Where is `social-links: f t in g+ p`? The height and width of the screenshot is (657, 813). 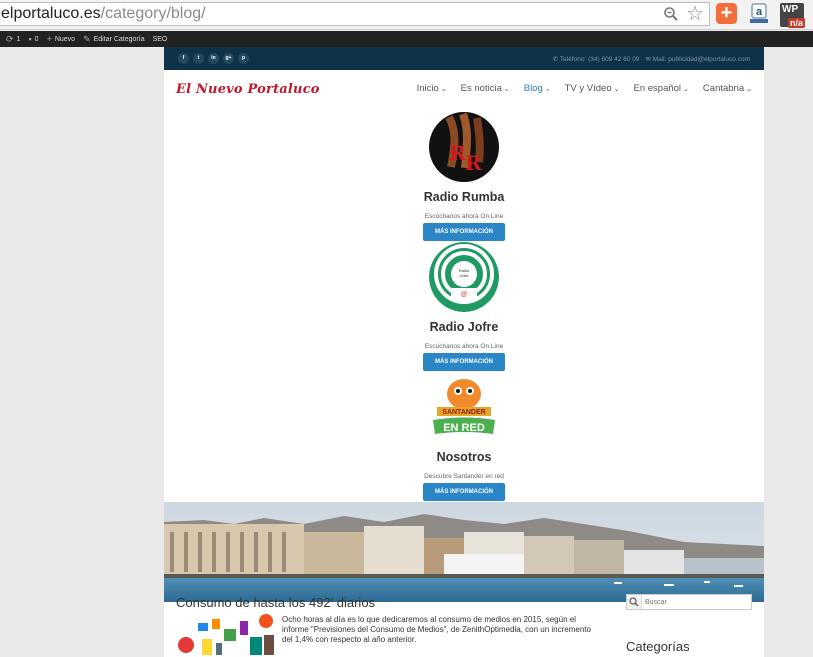
social-links: f t in g+ p is located at coordinates (213, 58).